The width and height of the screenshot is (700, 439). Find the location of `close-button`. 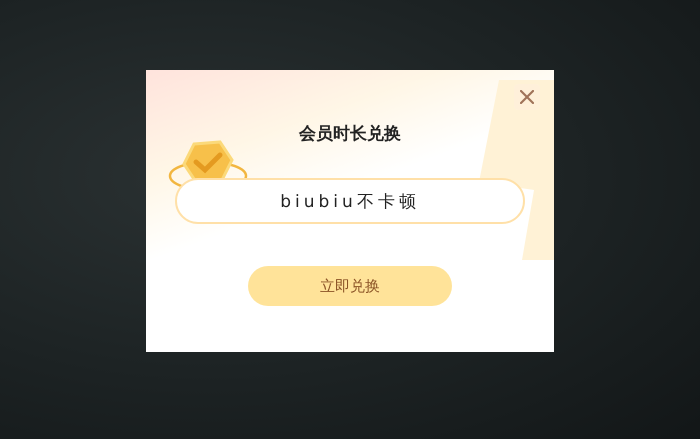

close-button is located at coordinates (527, 97).